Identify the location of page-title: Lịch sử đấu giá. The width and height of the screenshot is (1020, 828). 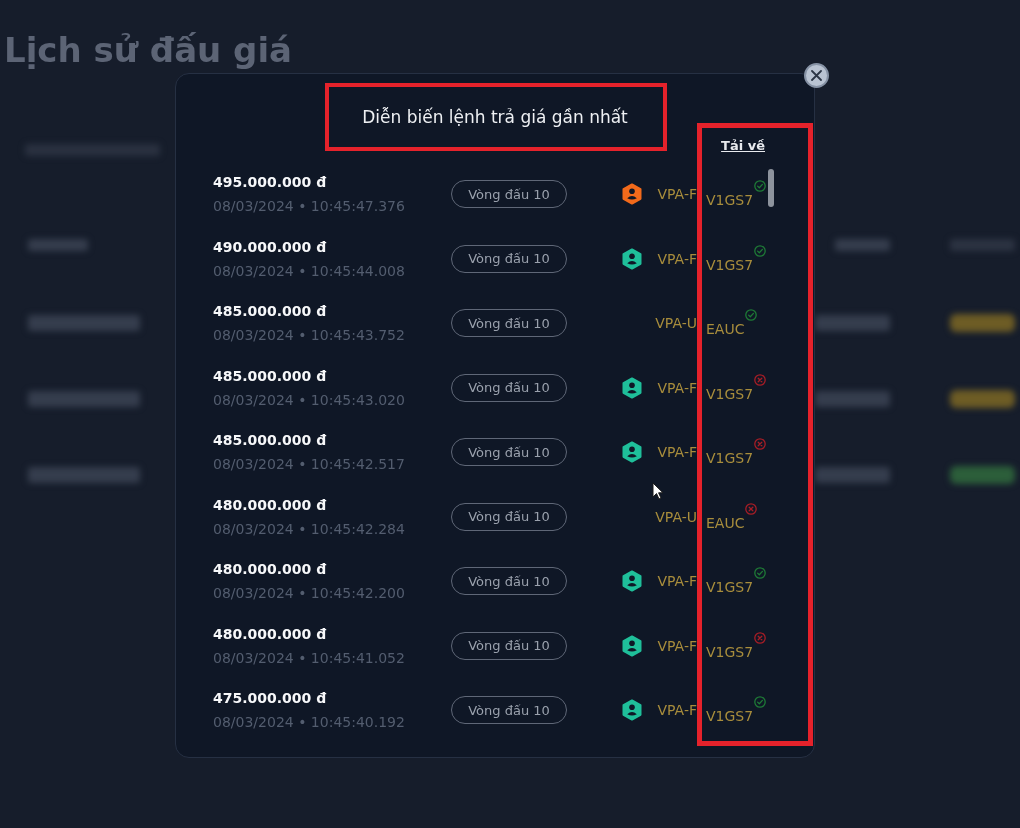
(148, 50).